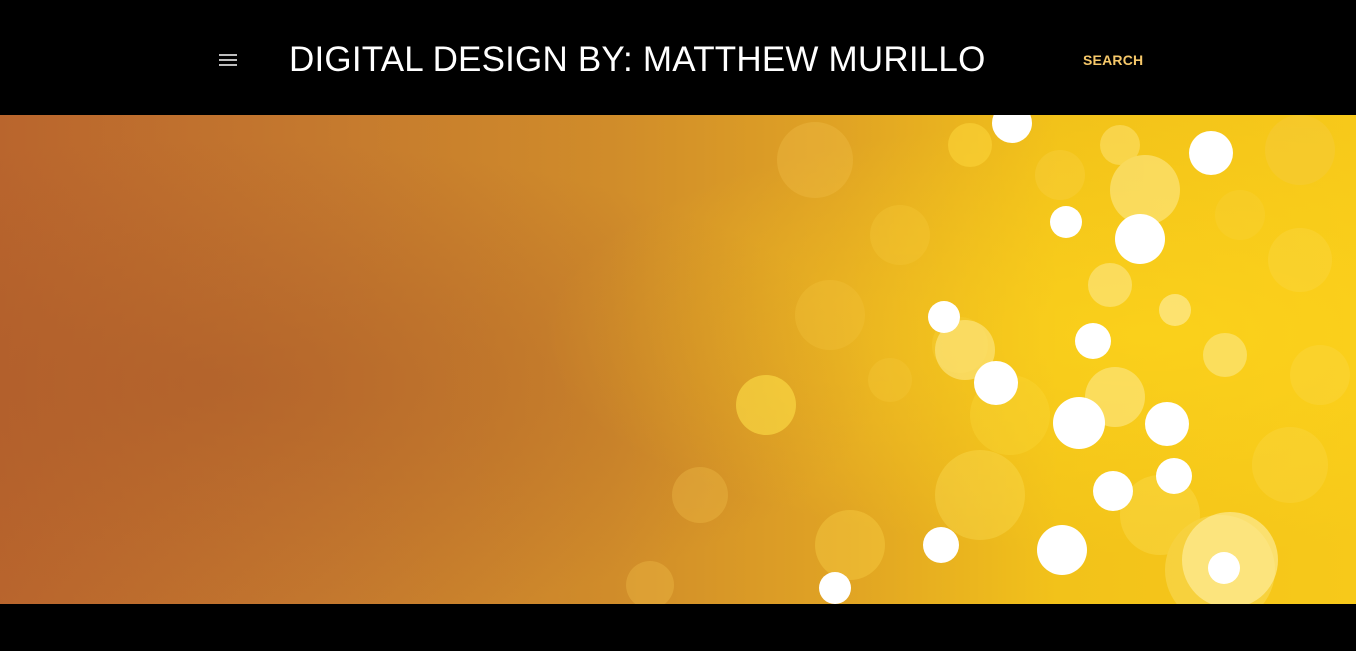 The width and height of the screenshot is (1356, 651). Describe the element at coordinates (1113, 60) in the screenshot. I see `search-button: SEARCH` at that location.